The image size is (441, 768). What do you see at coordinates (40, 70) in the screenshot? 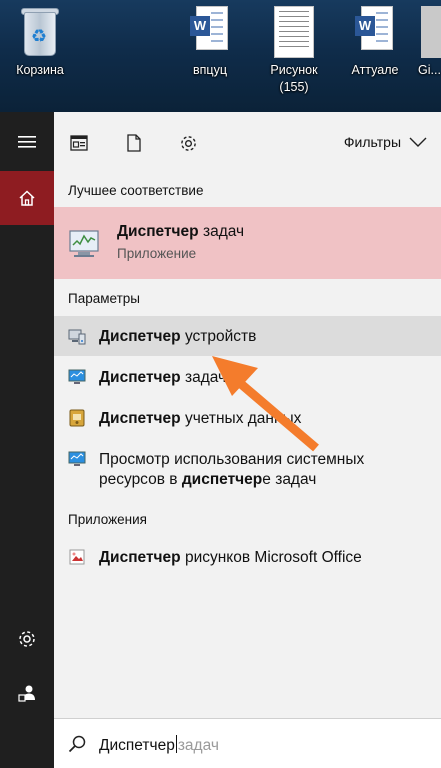
I see `desktop-icon-label: Корзина` at bounding box center [40, 70].